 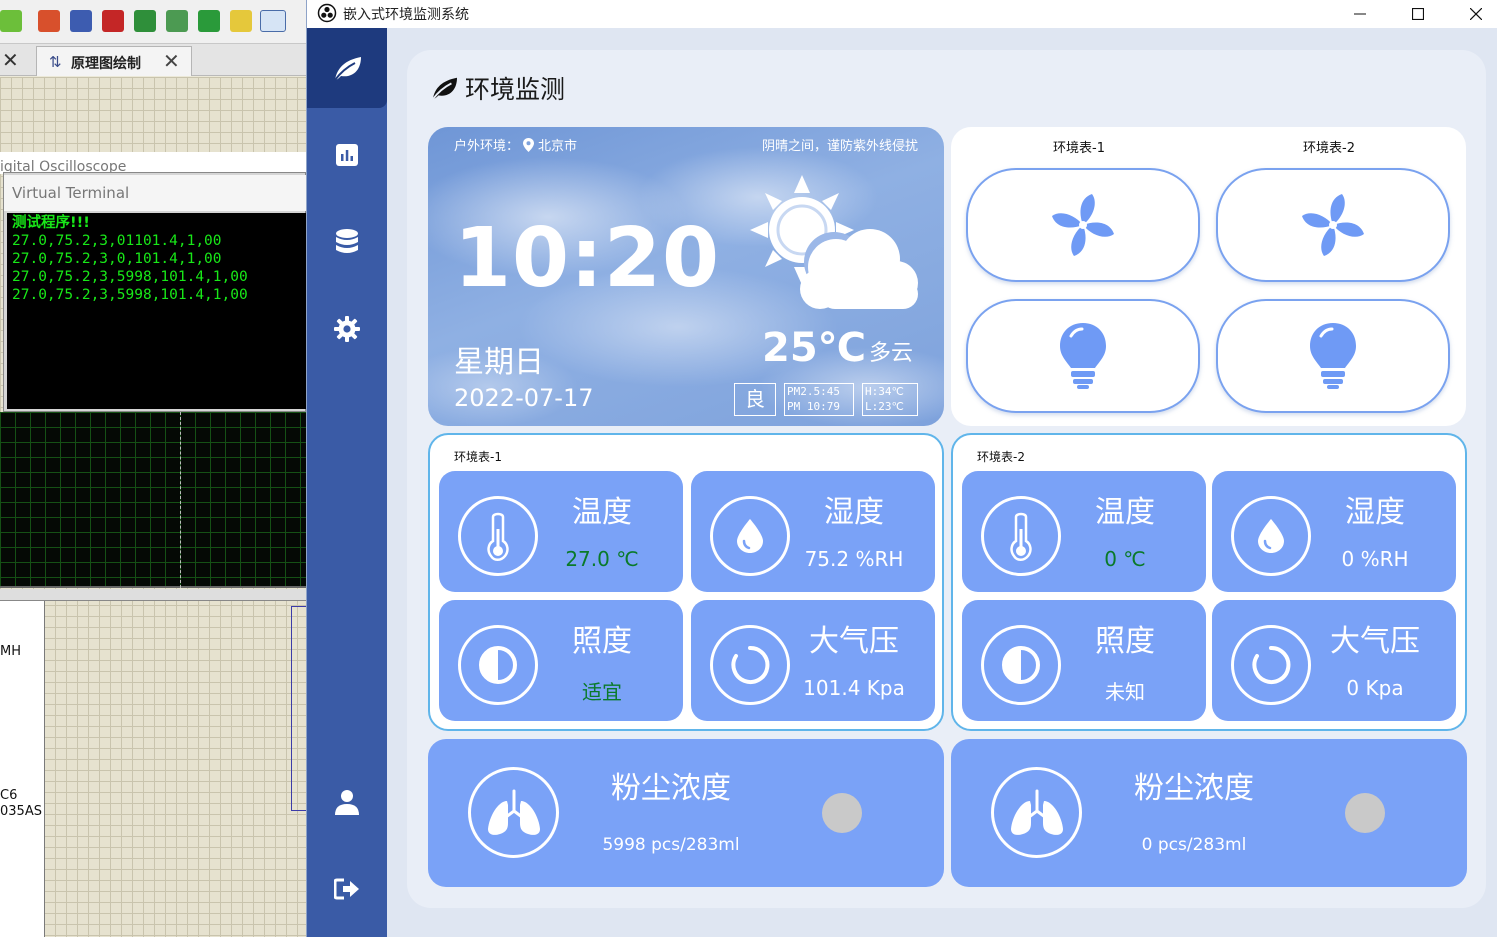 What do you see at coordinates (1084, 660) in the screenshot?
I see `illuminance-tile: 照度 未知` at bounding box center [1084, 660].